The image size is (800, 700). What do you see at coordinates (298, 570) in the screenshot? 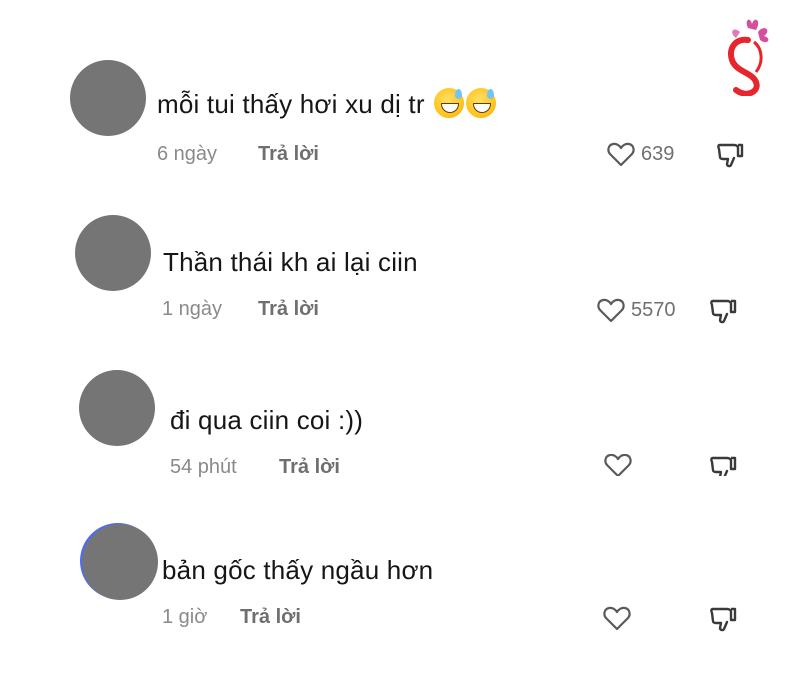
I see `comment-text: bản gốc thấy ngầu hơn` at bounding box center [298, 570].